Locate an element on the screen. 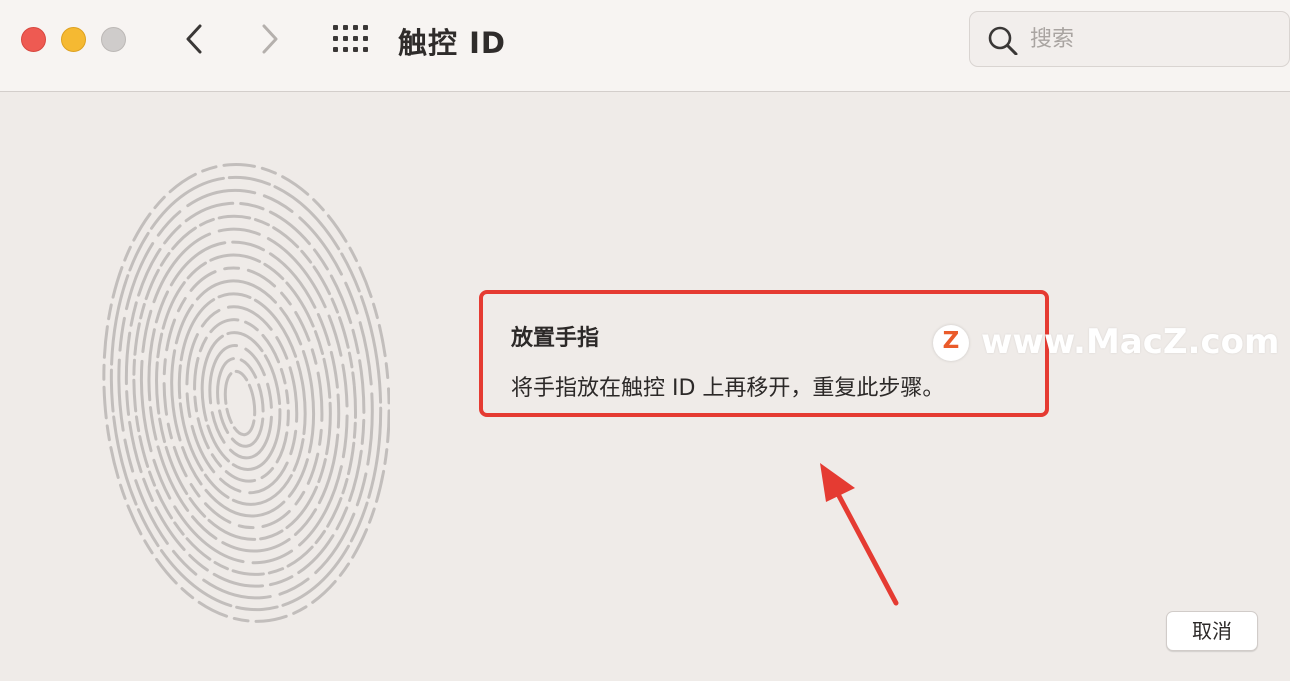 The image size is (1290, 681). prompt-title: 放置手指 is located at coordinates (555, 338).